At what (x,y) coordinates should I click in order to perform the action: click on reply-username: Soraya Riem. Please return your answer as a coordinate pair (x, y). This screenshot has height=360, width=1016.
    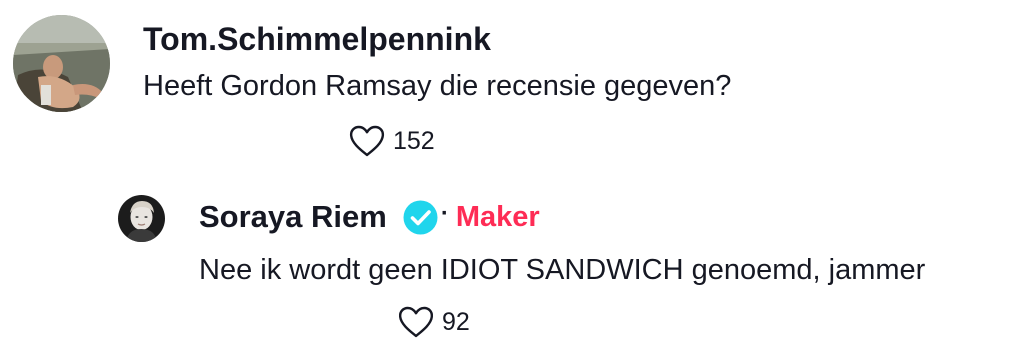
    Looking at the image, I should click on (293, 217).